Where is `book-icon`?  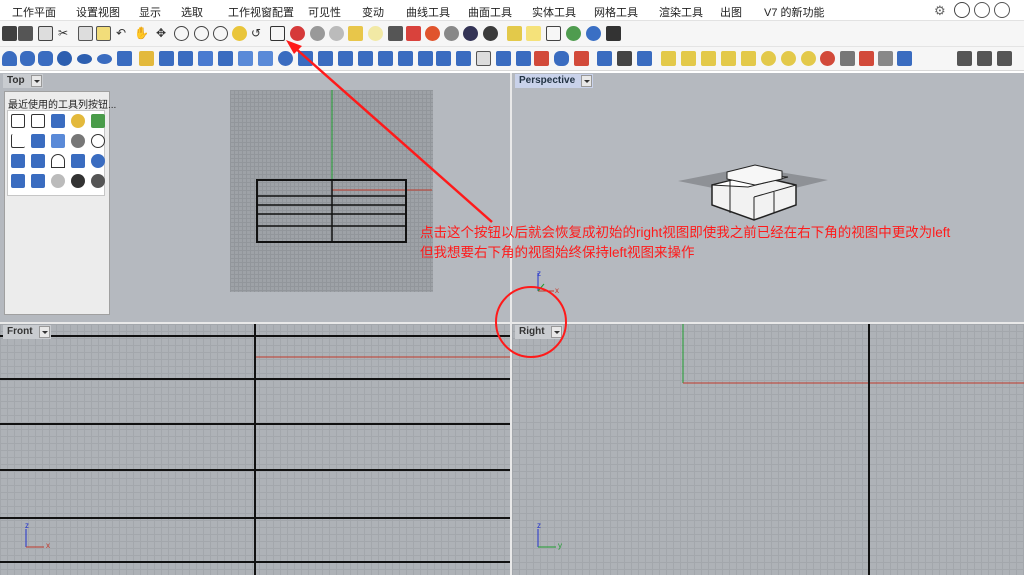
book-icon is located at coordinates (904, 58).